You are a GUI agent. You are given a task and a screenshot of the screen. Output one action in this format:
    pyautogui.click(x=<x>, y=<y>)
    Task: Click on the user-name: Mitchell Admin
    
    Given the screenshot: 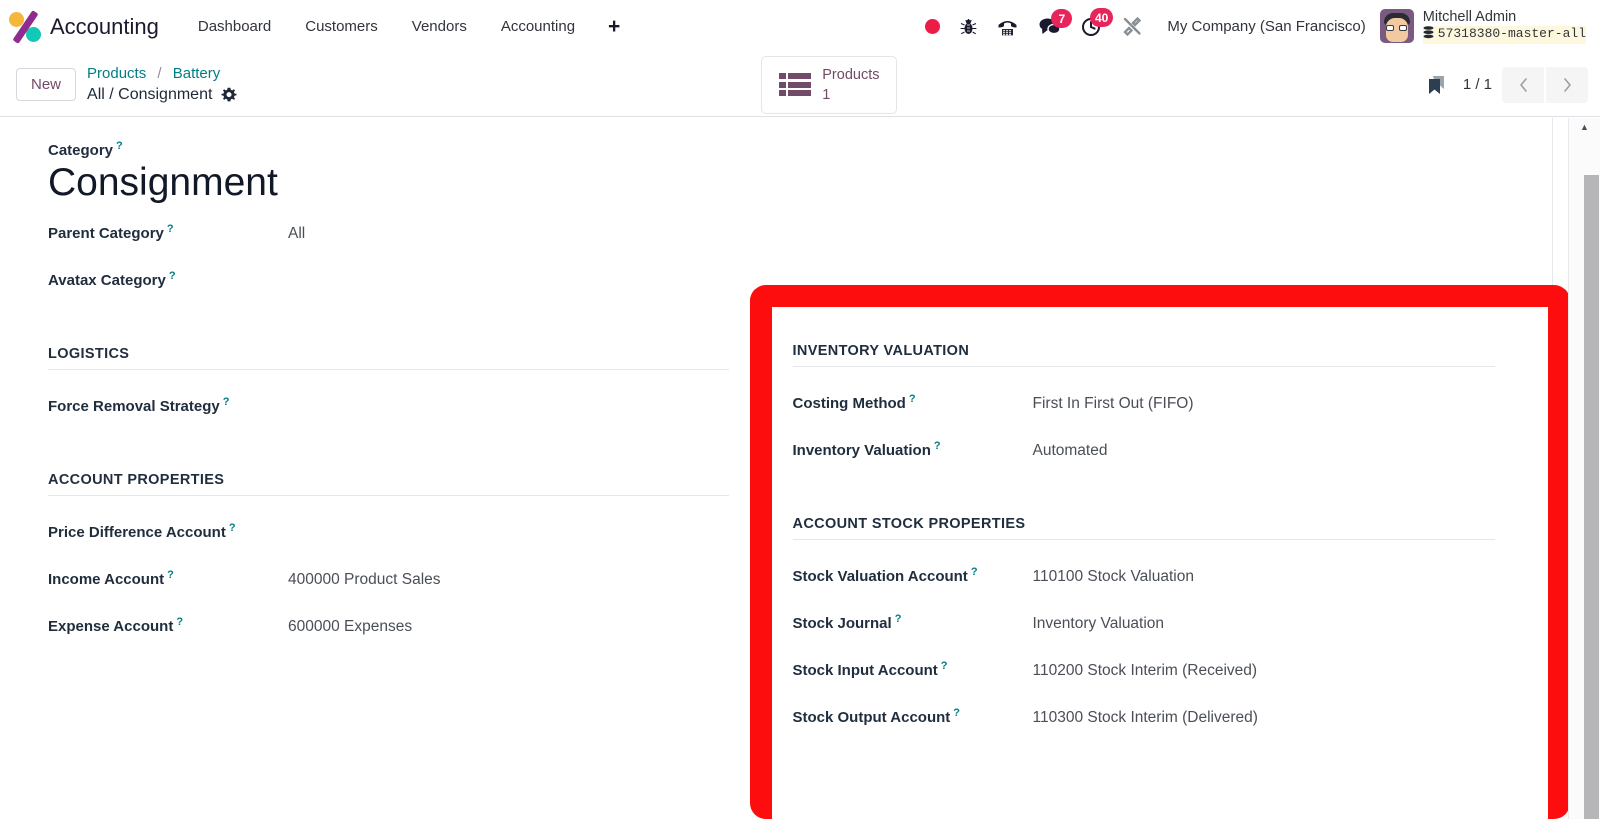 What is the action you would take?
    pyautogui.click(x=1469, y=17)
    